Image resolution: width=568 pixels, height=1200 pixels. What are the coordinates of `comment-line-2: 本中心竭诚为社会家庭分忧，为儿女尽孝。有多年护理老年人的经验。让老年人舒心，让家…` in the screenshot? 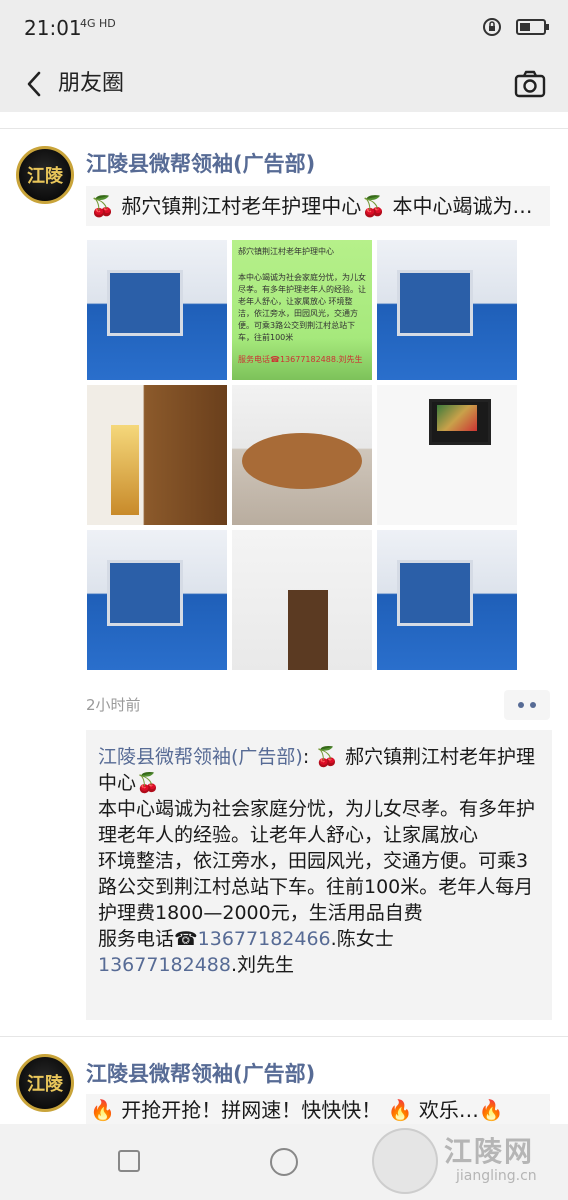 It's located at (317, 822).